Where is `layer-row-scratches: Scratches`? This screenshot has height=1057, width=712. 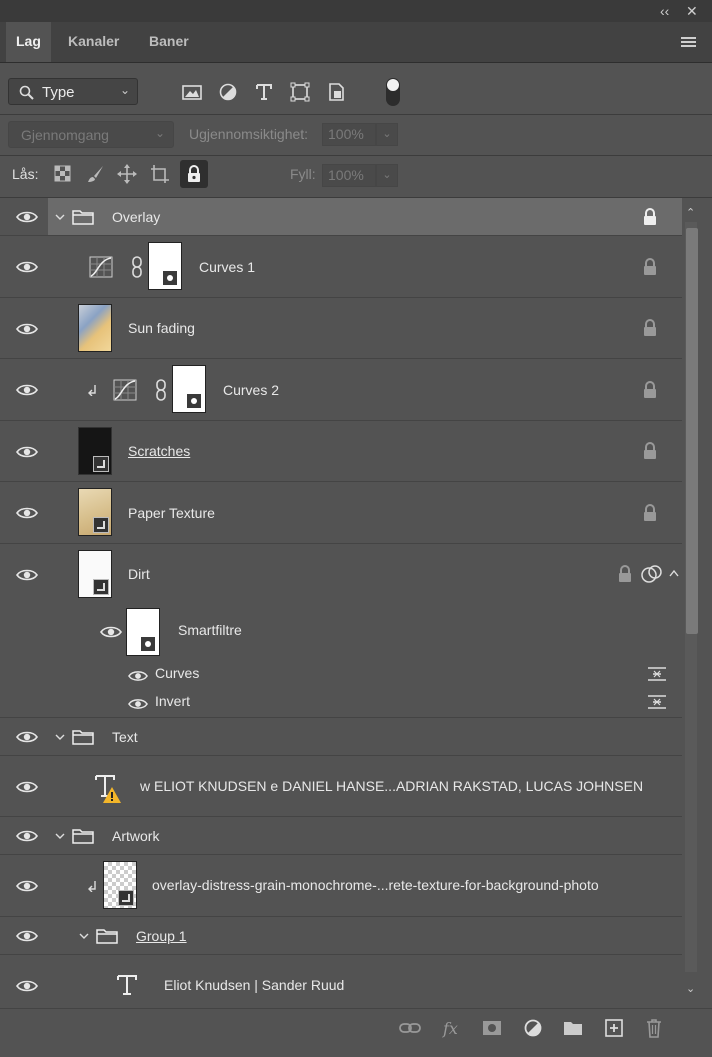 layer-row-scratches: Scratches is located at coordinates (341, 451).